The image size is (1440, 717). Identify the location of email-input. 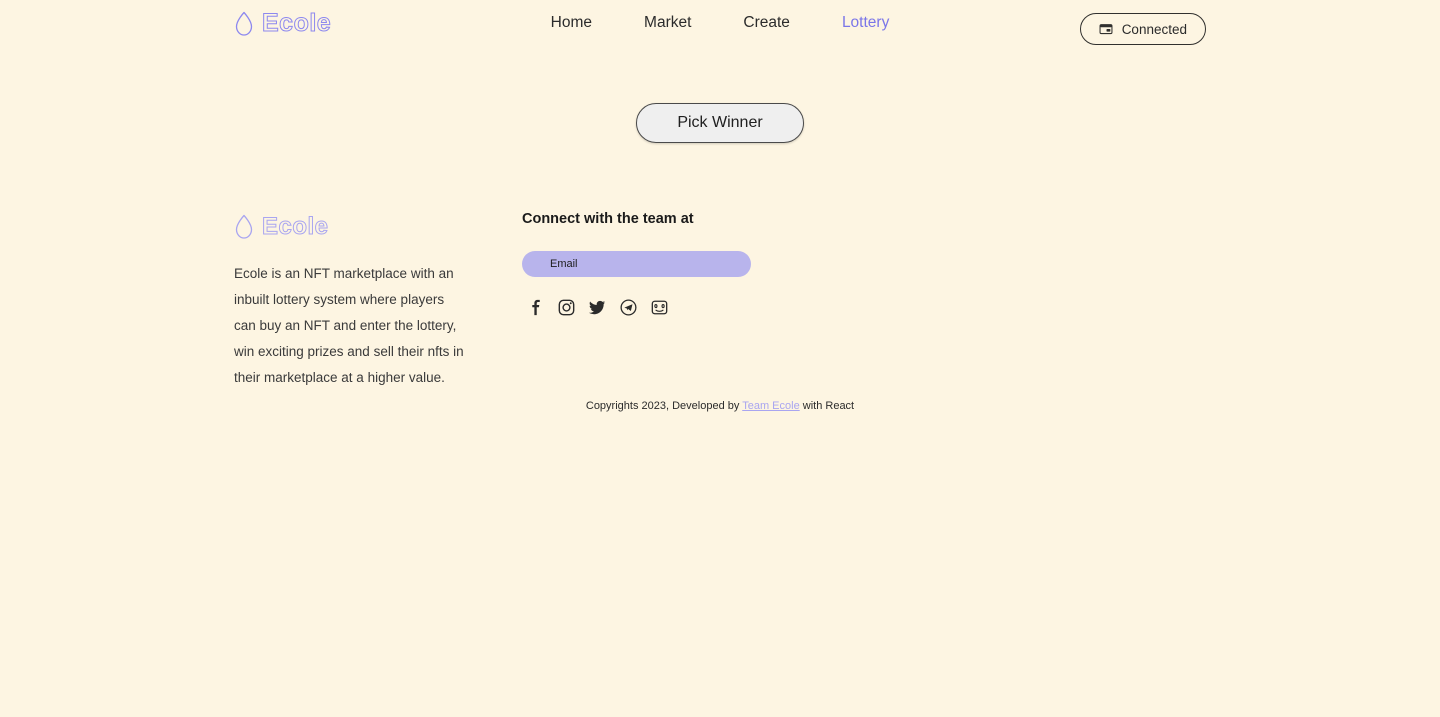
(636, 264).